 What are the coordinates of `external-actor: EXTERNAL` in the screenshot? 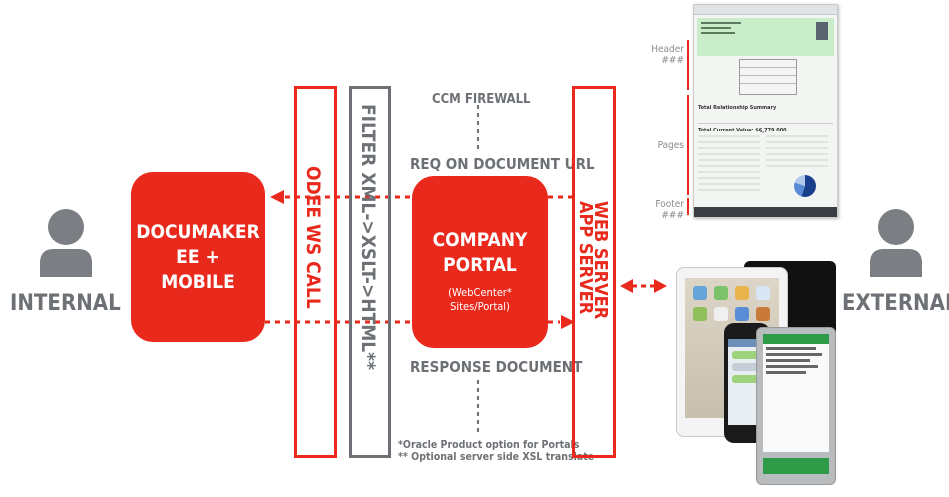 It's located at (893, 260).